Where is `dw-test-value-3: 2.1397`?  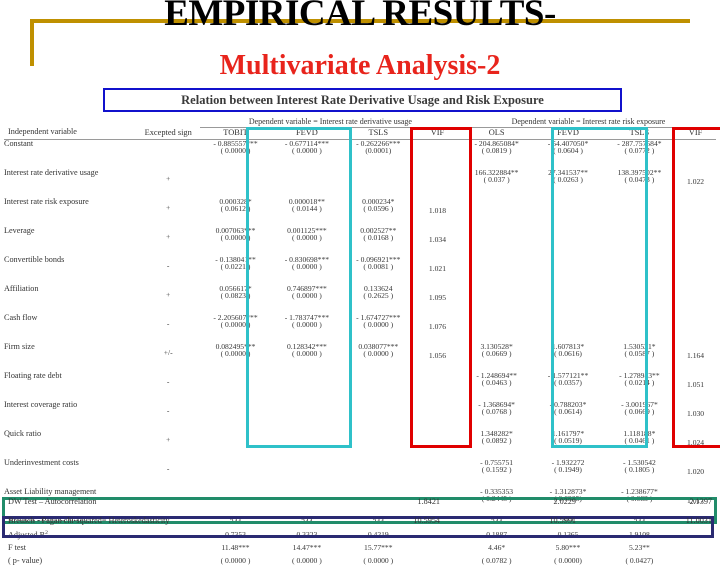
dw-test-value-3: 2.1397 is located at coordinates (700, 501).